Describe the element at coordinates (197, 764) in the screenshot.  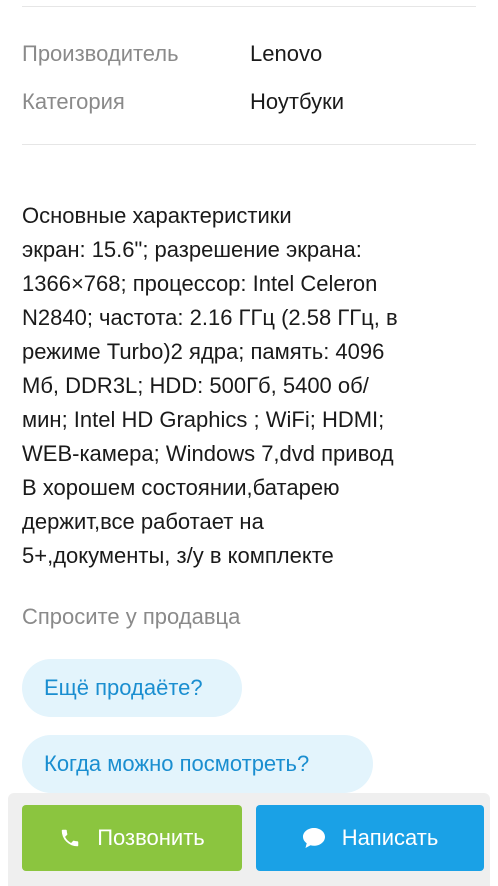
I see `question-chip-when-view: Когда можно посмотреть?` at that location.